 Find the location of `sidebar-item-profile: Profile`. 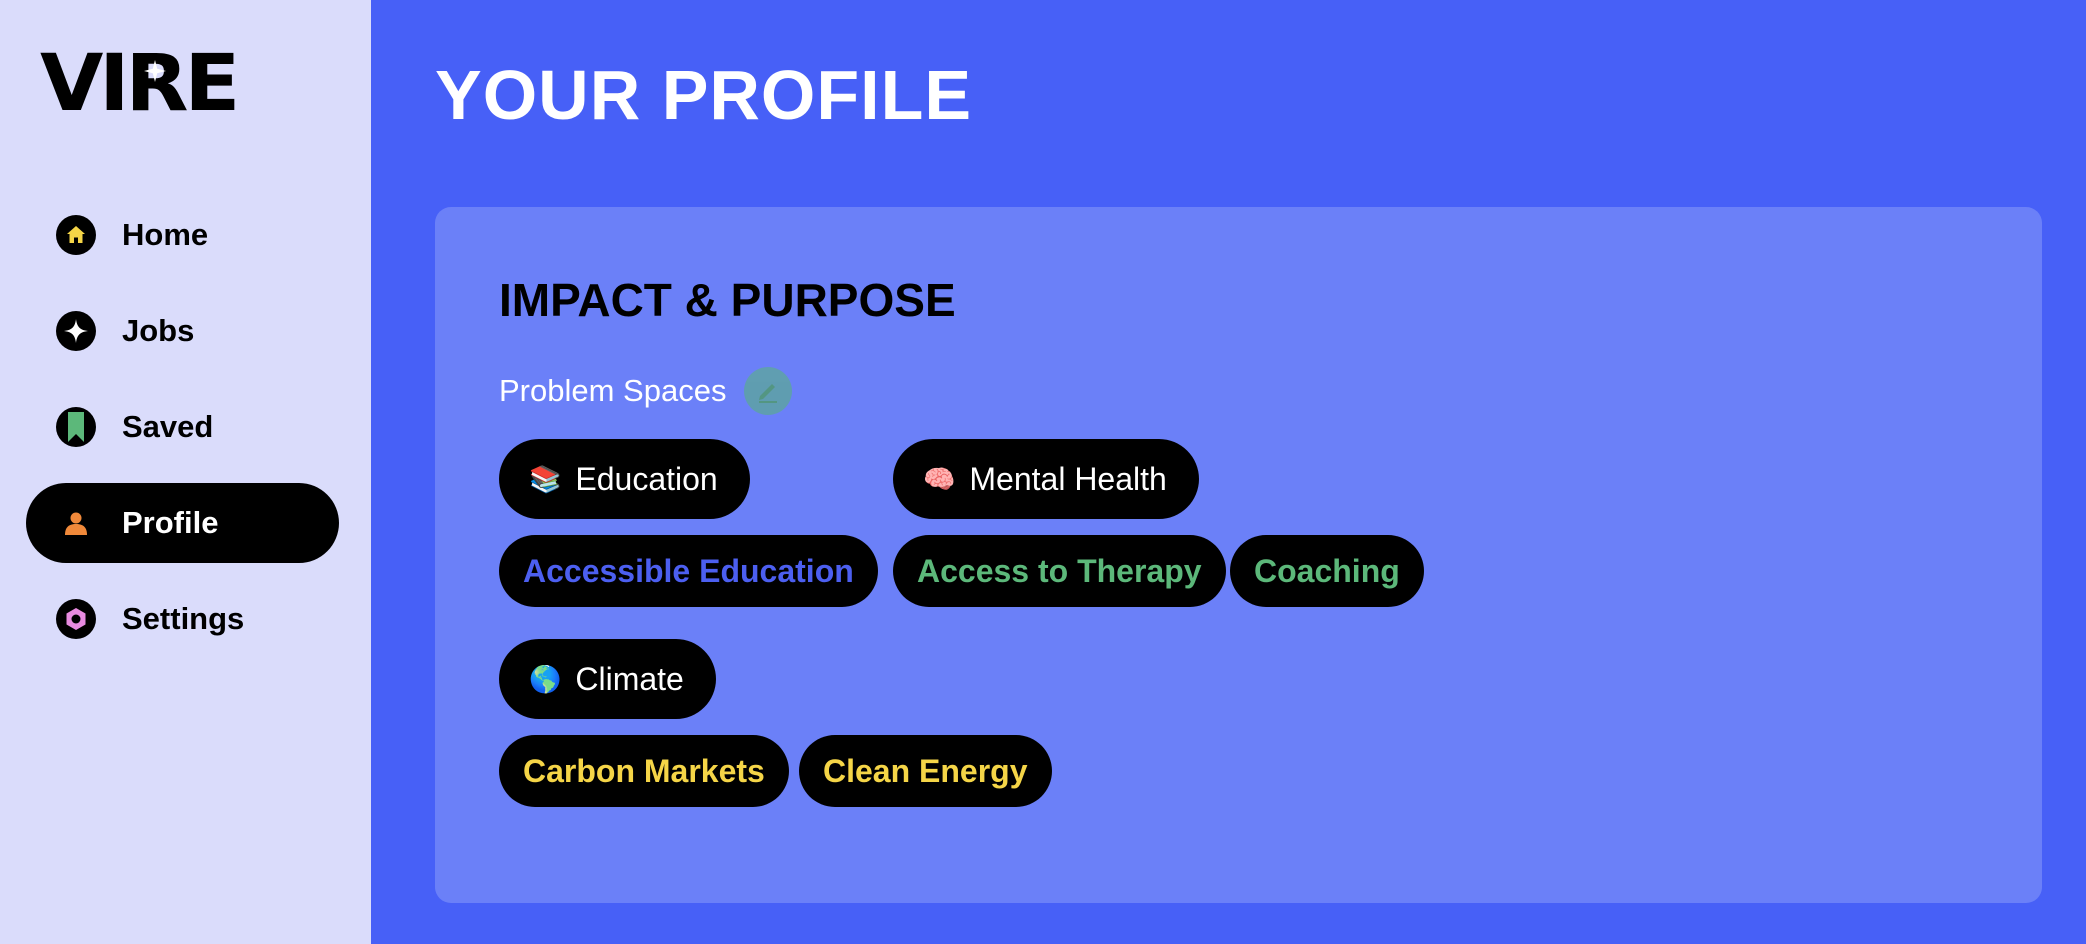

sidebar-item-profile: Profile is located at coordinates (182, 523).